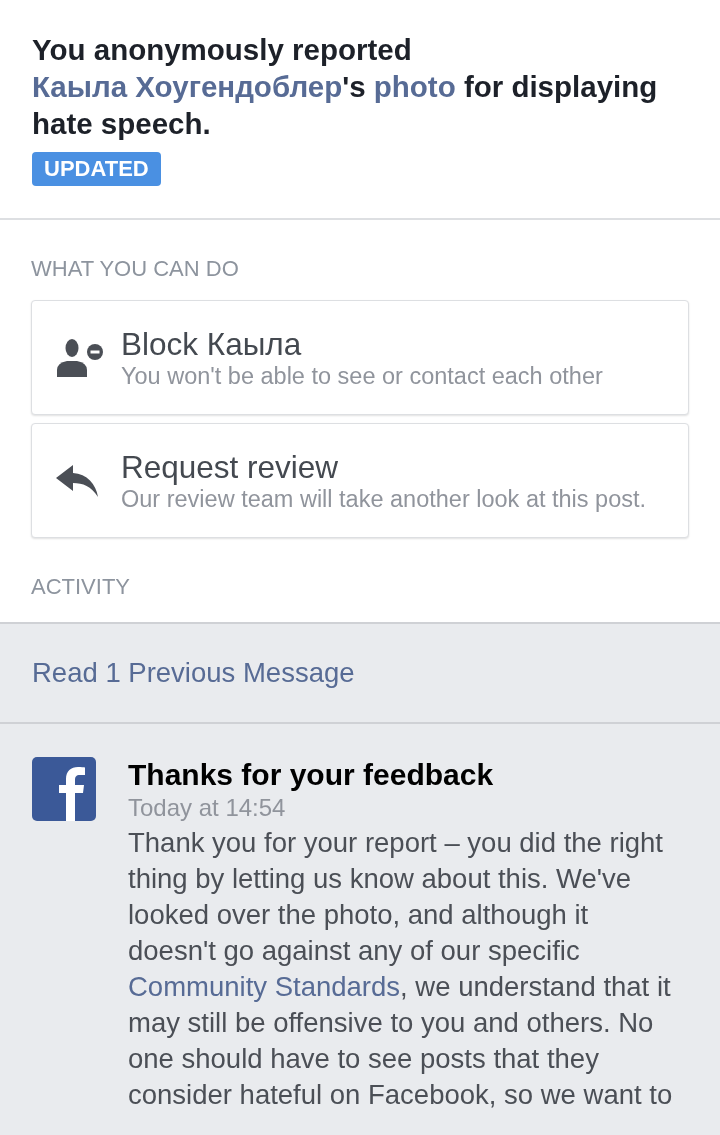 The height and width of the screenshot is (1135, 720). Describe the element at coordinates (193, 672) in the screenshot. I see `previous-message-link: Read 1 Previous Message` at that location.